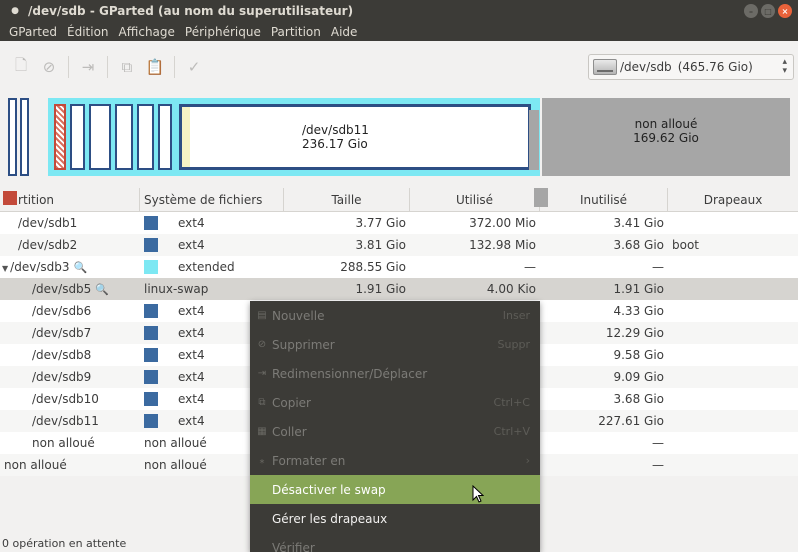 Image resolution: width=798 pixels, height=552 pixels. What do you see at coordinates (395, 373) in the screenshot?
I see `context-menu-item: ⇥ Redimensionner/Déplacer` at bounding box center [395, 373].